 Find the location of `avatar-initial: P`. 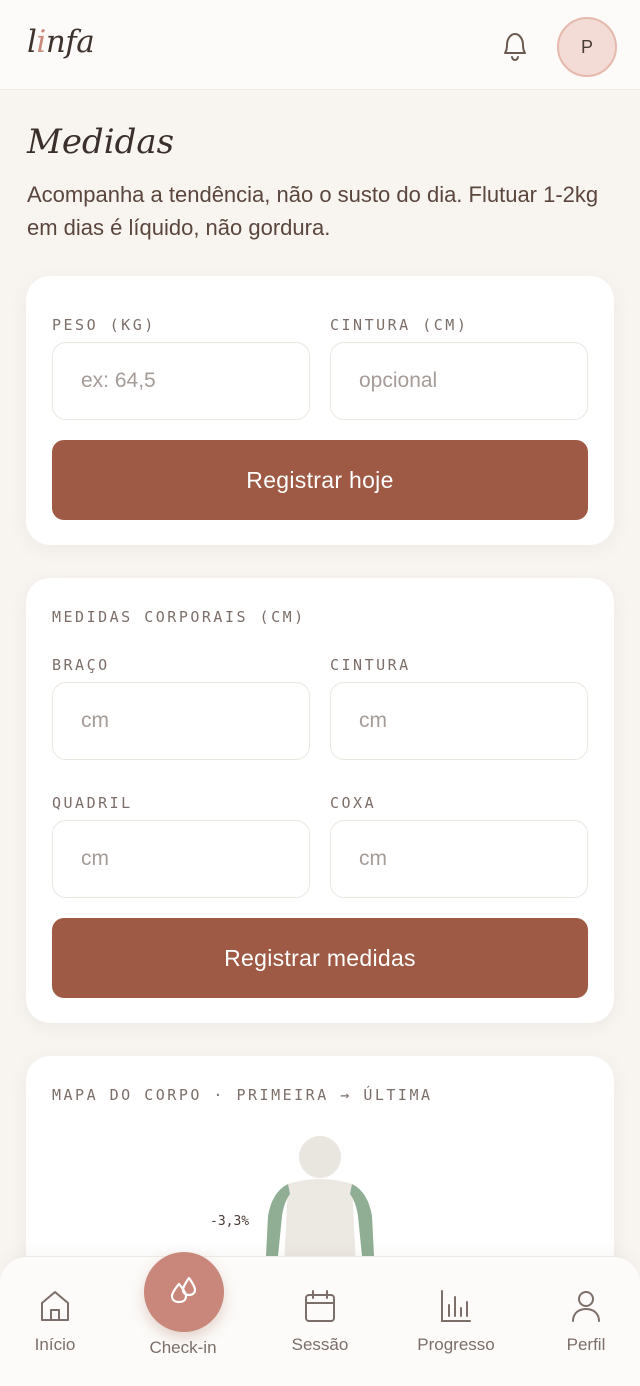

avatar-initial: P is located at coordinates (586, 46).